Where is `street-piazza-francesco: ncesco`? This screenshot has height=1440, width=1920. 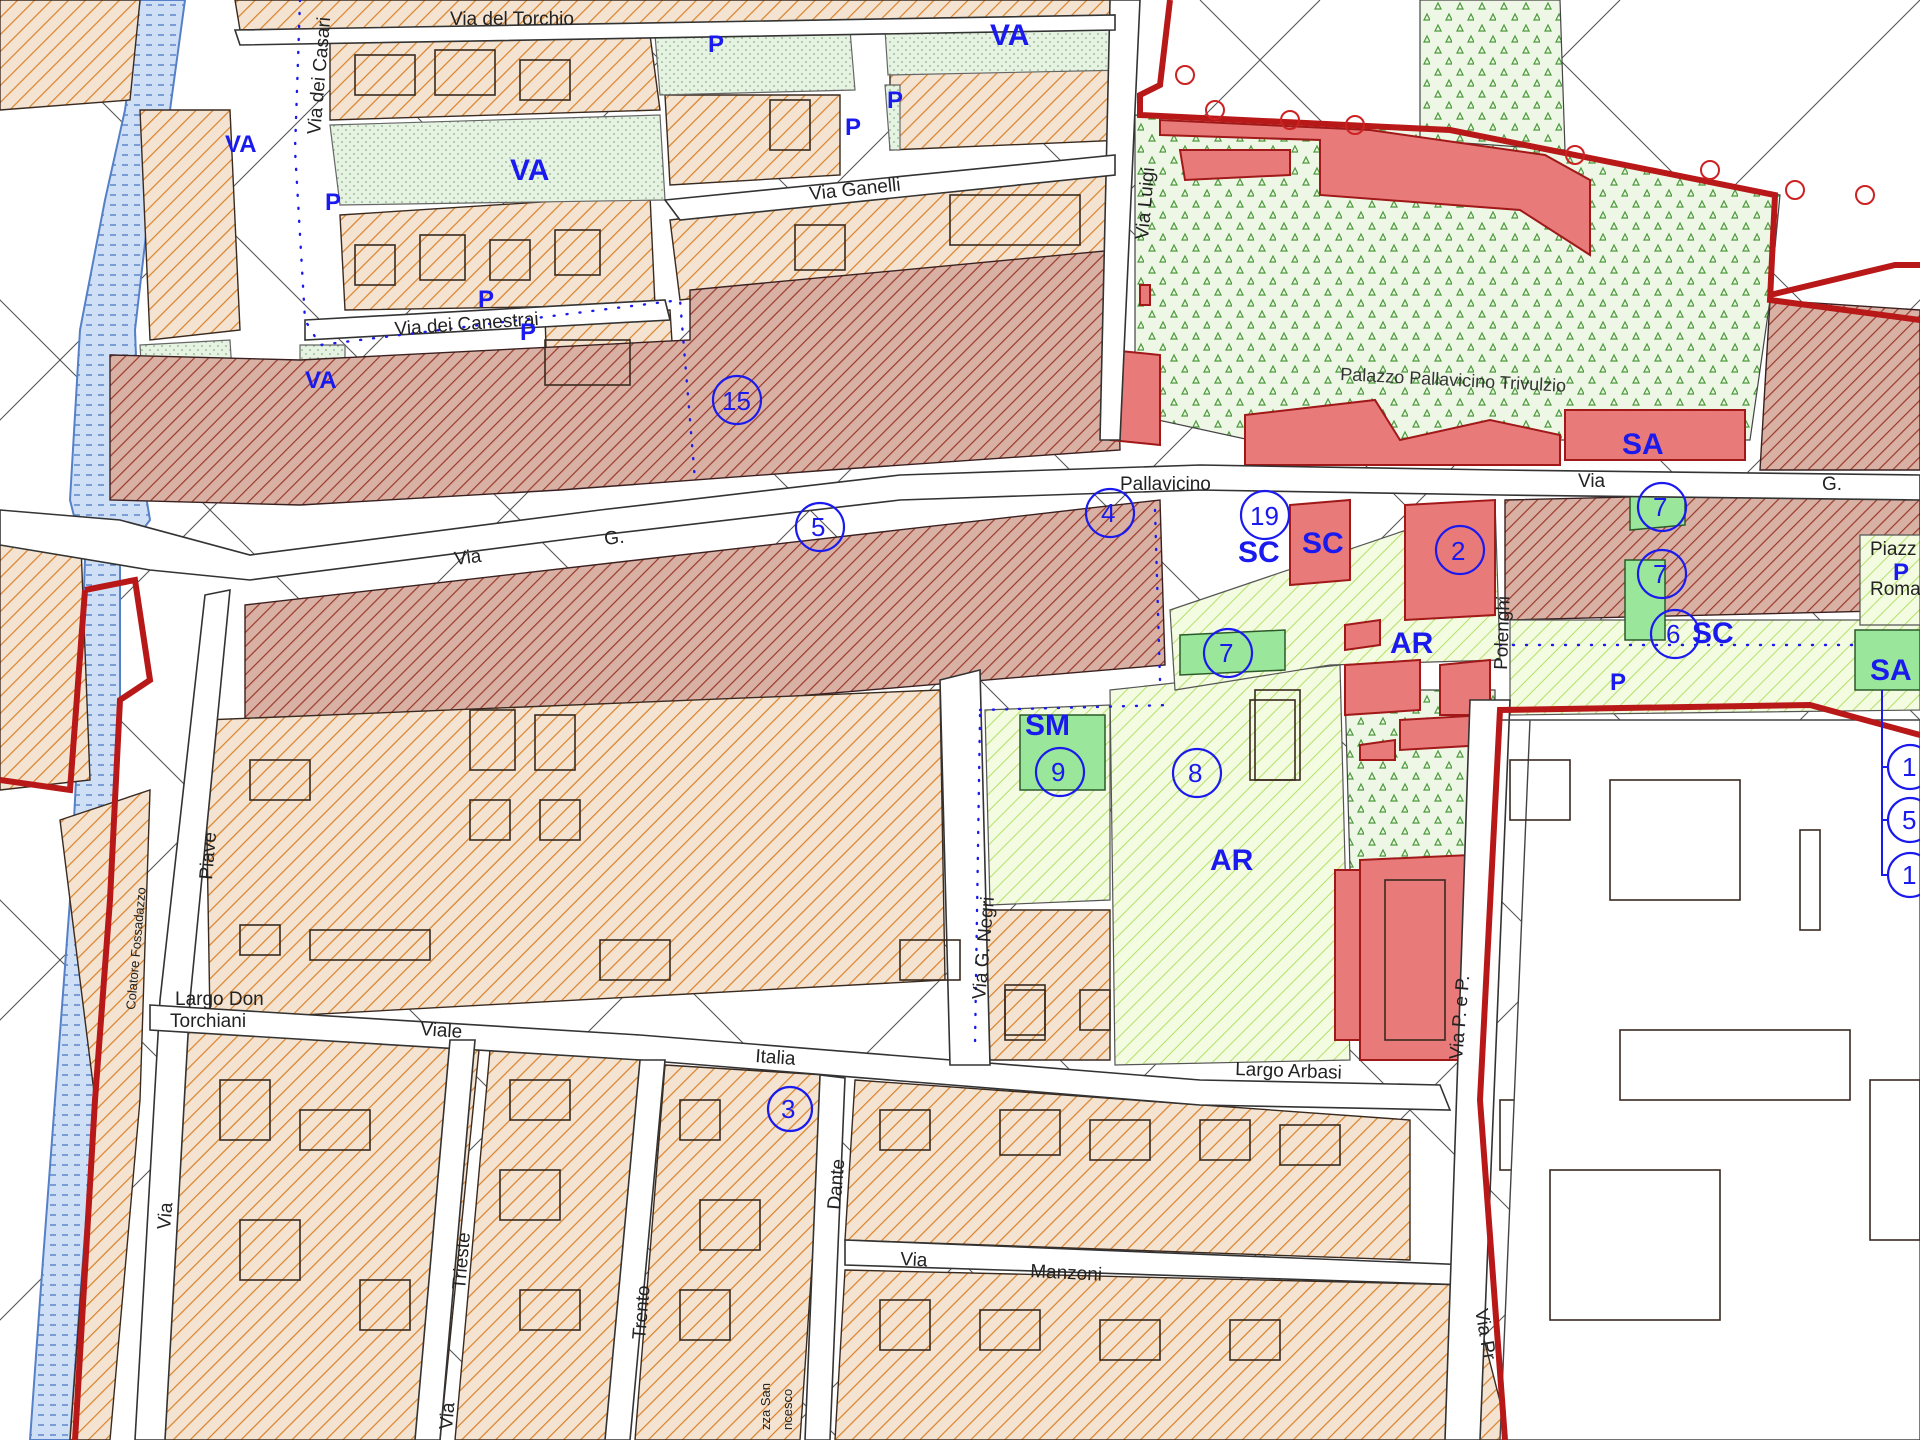
street-piazza-francesco: ncesco is located at coordinates (787, 1409).